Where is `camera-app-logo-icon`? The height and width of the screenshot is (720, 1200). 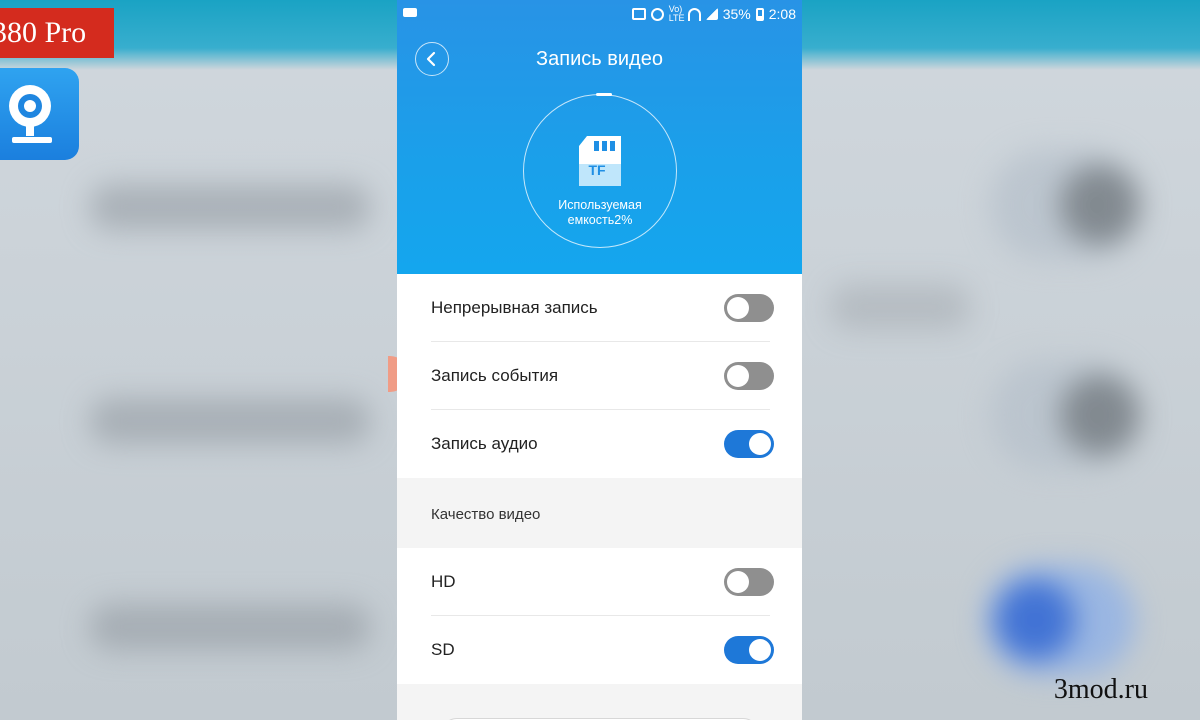 camera-app-logo-icon is located at coordinates (39, 114).